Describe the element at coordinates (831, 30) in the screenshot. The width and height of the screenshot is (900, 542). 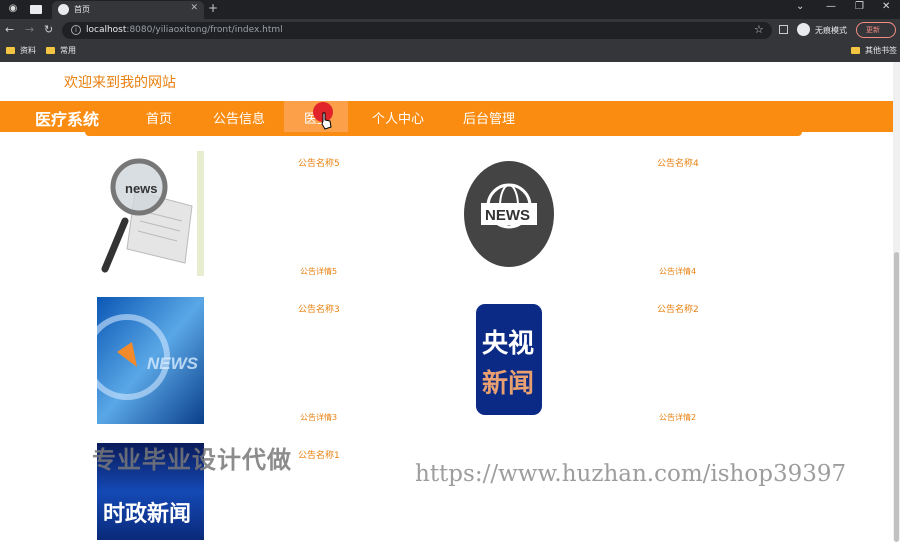
I see `incognito-label: 无痕模式` at that location.